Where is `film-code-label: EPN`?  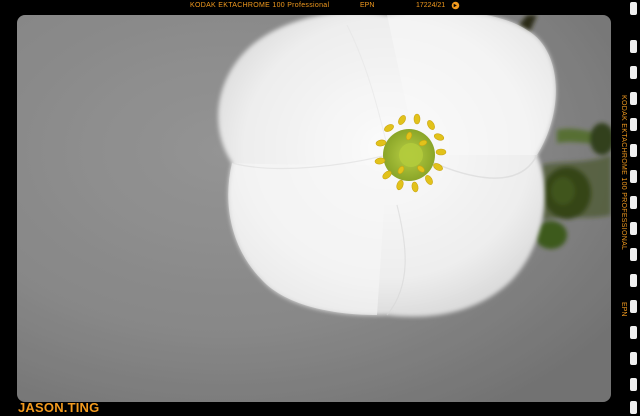 film-code-label: EPN is located at coordinates (367, 5).